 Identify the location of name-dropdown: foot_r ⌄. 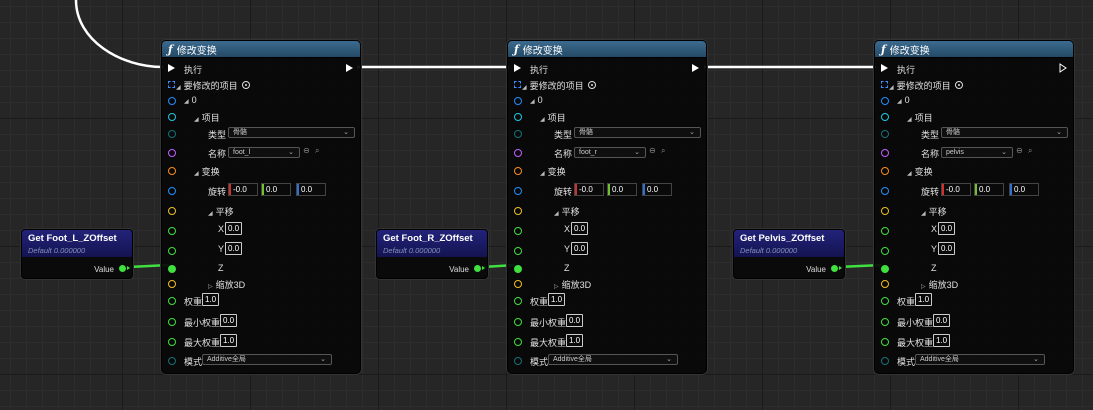
(610, 152).